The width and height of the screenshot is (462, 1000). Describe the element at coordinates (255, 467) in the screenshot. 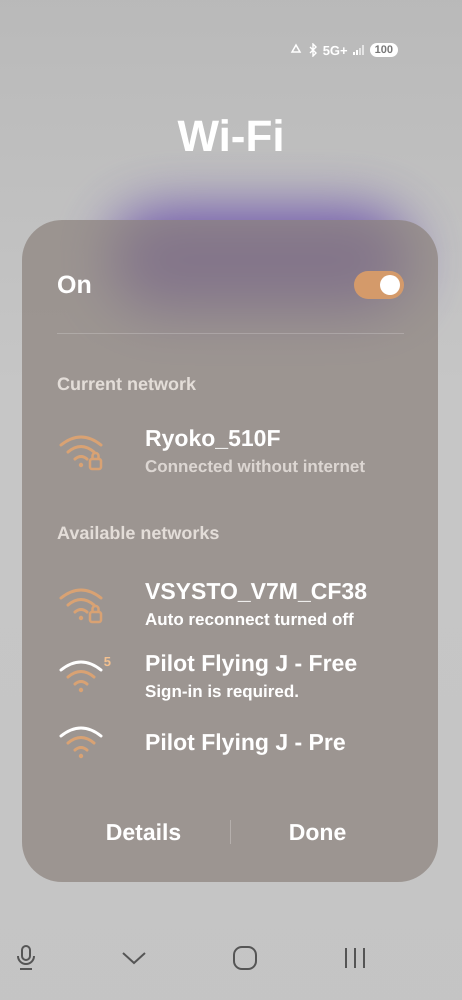

I see `network-status: Connected without internet` at that location.